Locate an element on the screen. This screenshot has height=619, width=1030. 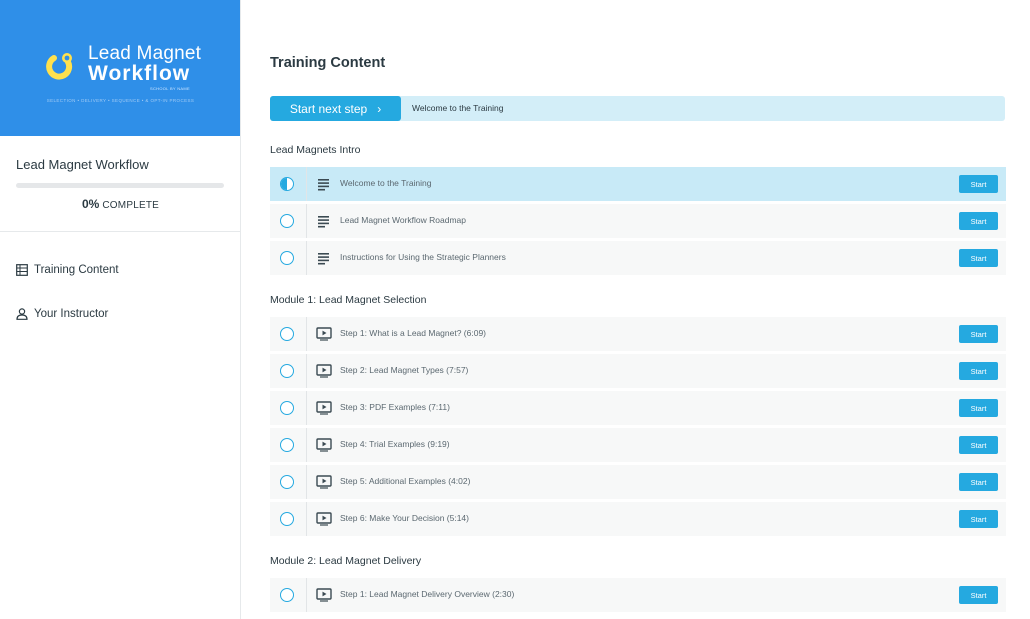
next-lesson-title: Welcome to the Training is located at coordinates (458, 108).